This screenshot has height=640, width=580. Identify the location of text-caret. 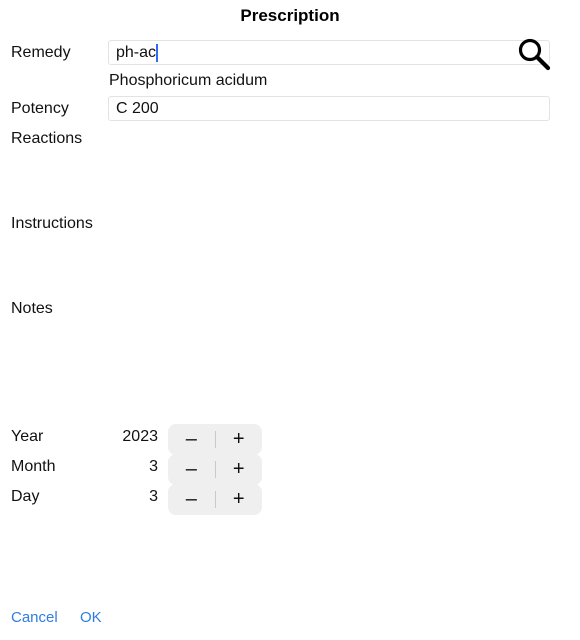
(157, 53).